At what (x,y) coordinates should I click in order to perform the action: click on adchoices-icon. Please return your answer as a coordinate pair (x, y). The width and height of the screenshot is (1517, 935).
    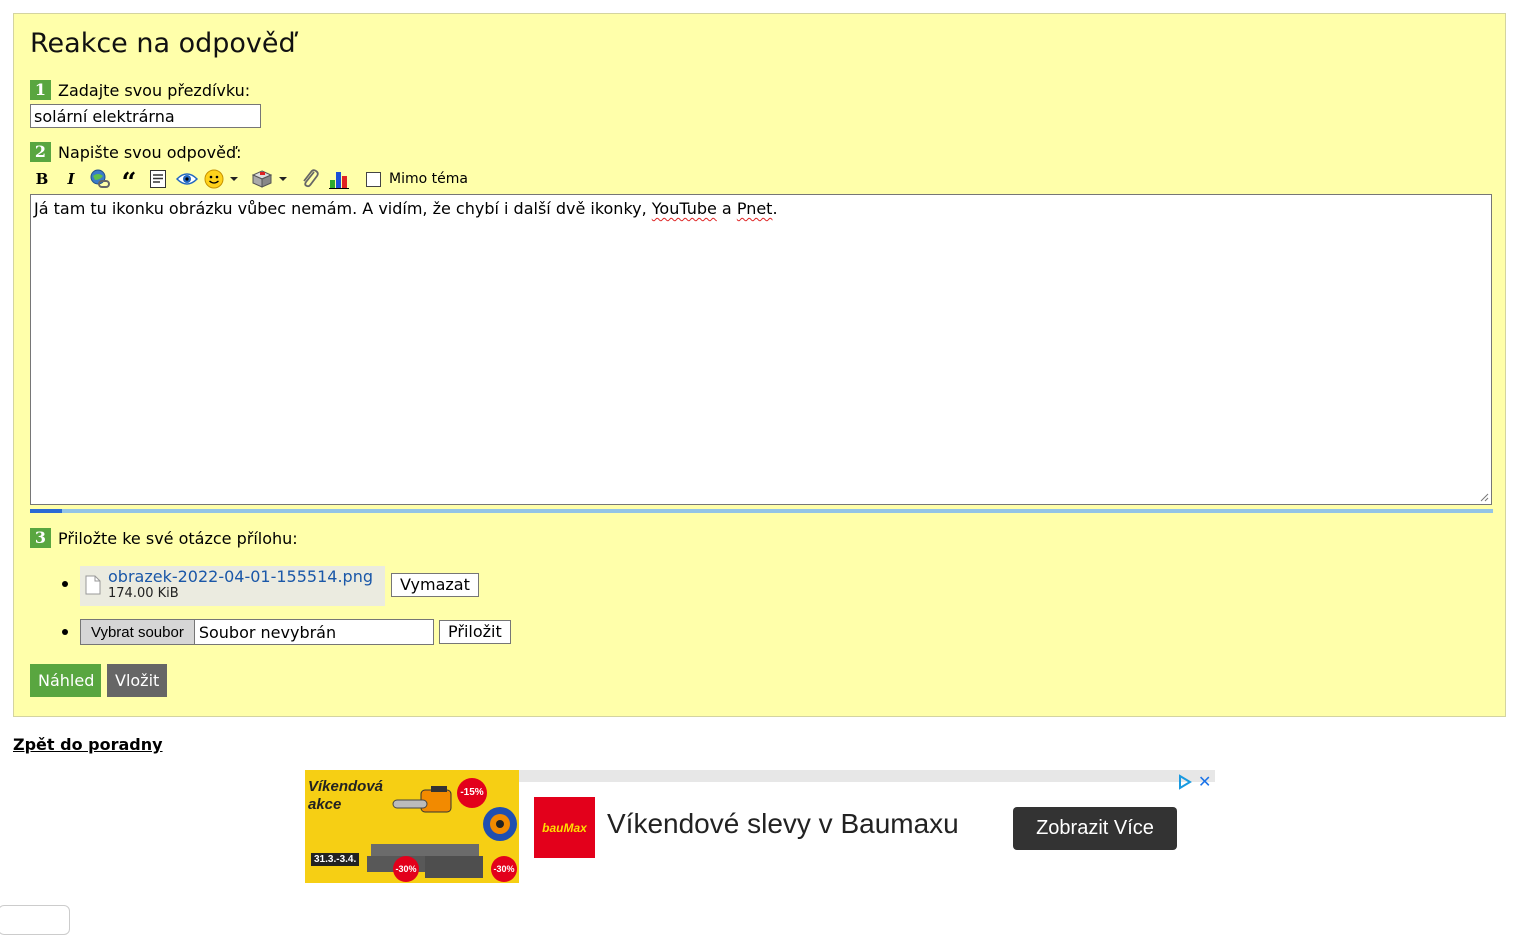
    Looking at the image, I should click on (1185, 782).